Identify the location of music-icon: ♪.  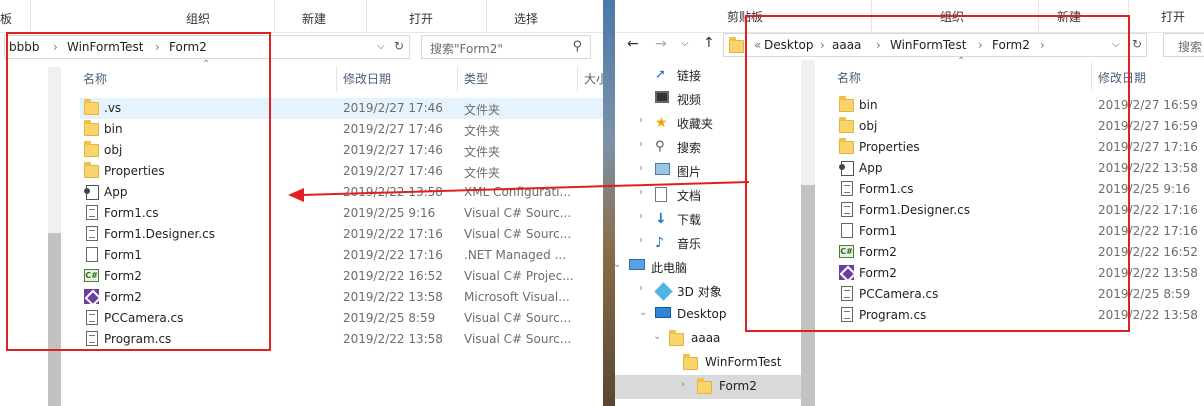
(659, 243).